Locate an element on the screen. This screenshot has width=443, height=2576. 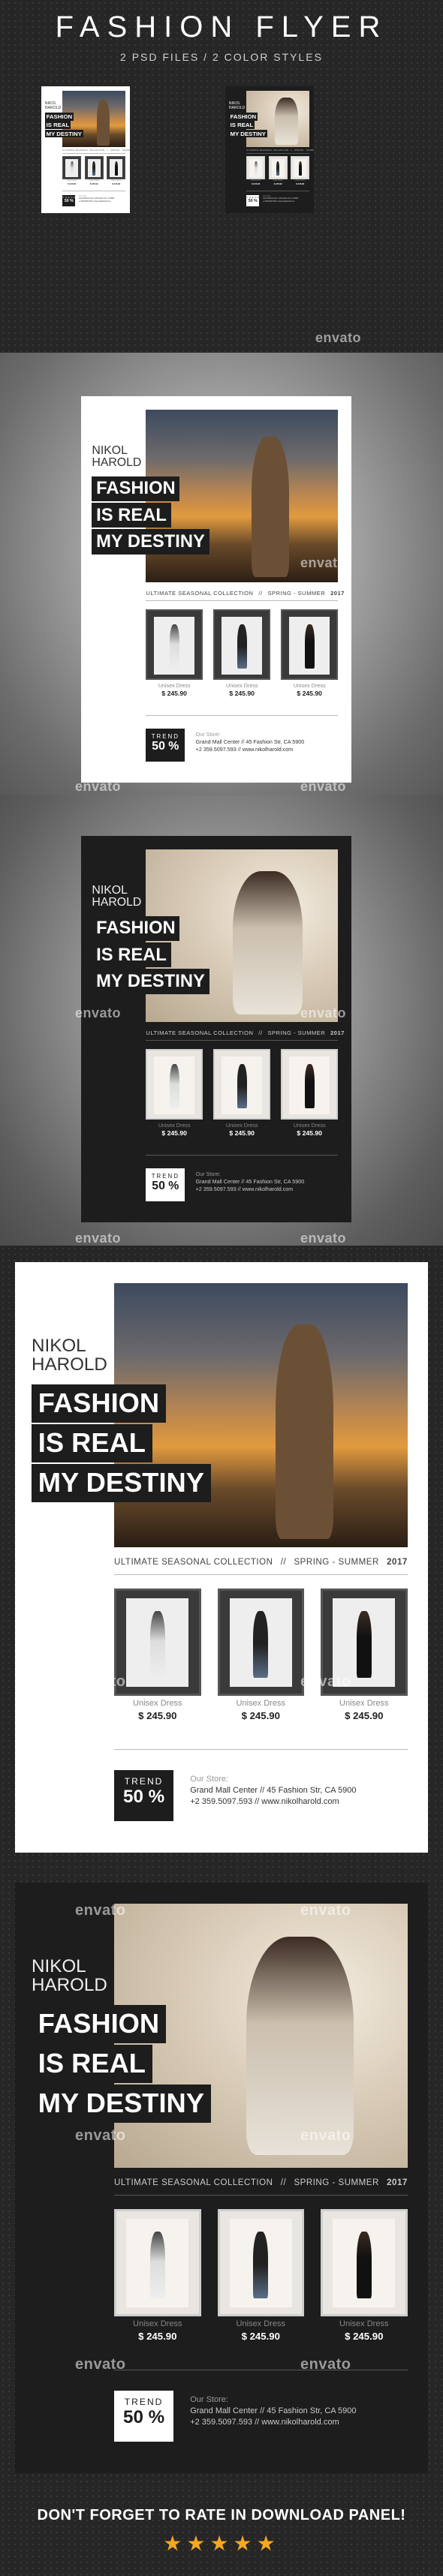
designer-name: NIKOL HAROLD is located at coordinates (117, 456).